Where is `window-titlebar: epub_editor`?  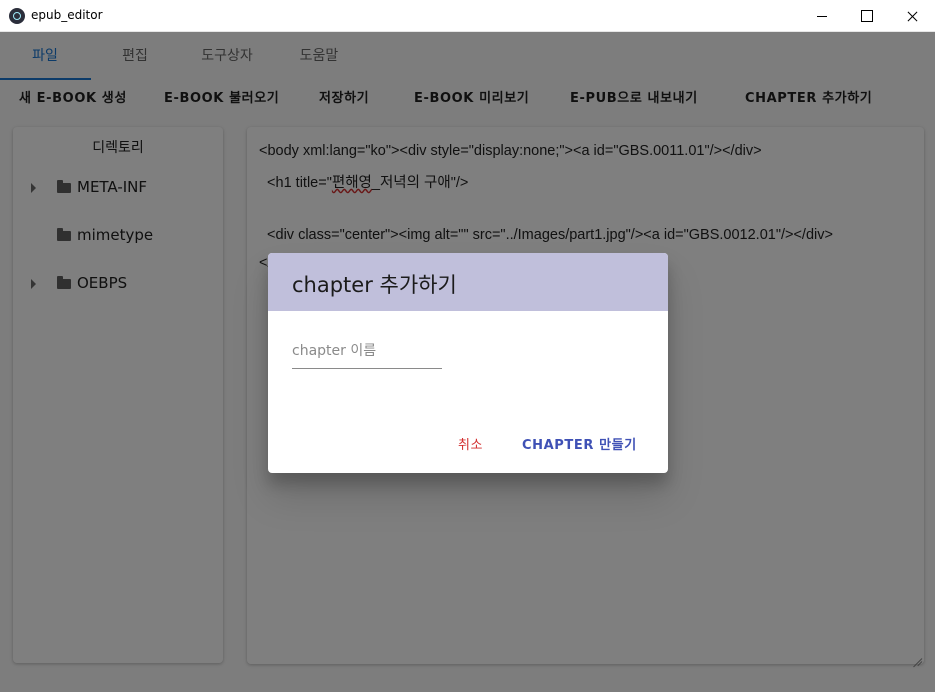
window-titlebar: epub_editor is located at coordinates (467, 16).